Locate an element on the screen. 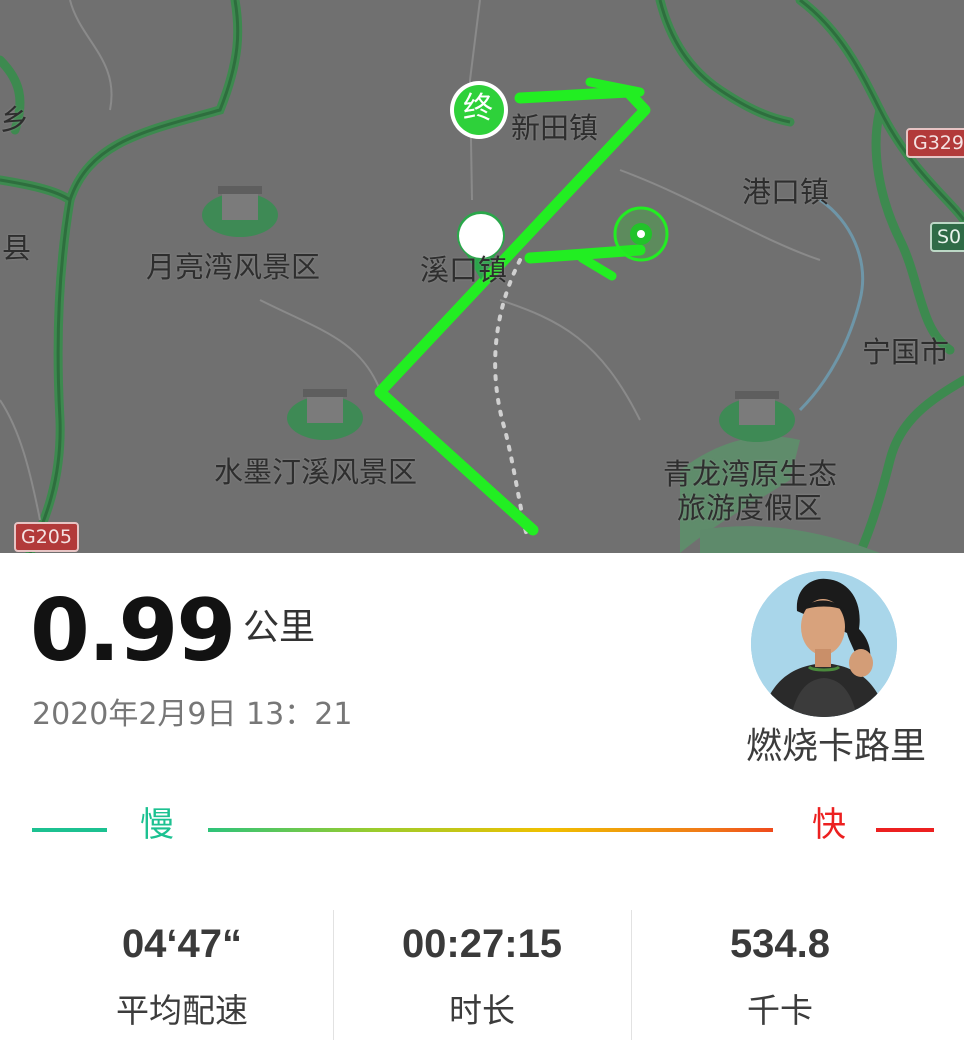 The width and height of the screenshot is (964, 1054). pace-gradient-line is located at coordinates (490, 830).